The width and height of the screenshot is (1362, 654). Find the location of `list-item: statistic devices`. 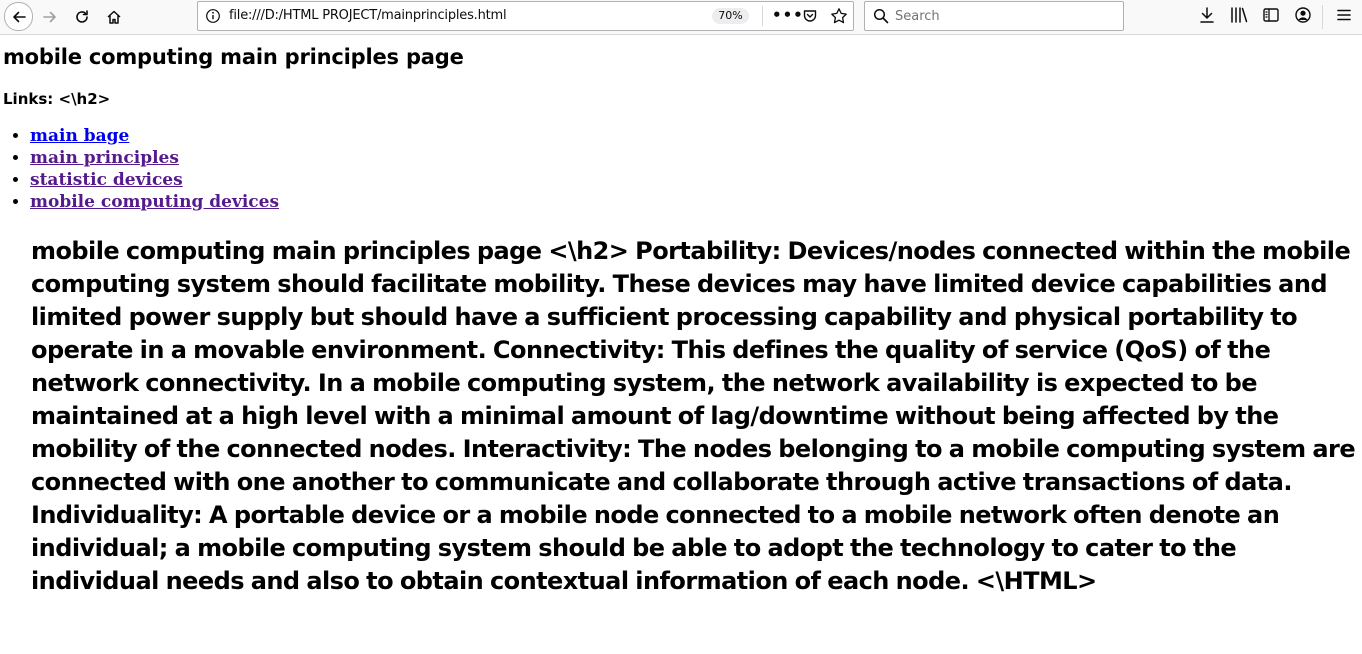

list-item: statistic devices is located at coordinates (154, 180).